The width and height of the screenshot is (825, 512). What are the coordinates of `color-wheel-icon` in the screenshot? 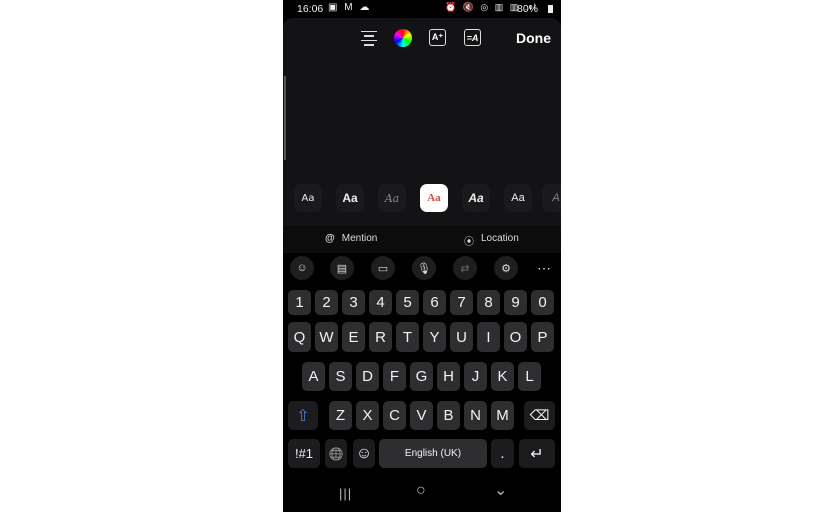 It's located at (403, 38).